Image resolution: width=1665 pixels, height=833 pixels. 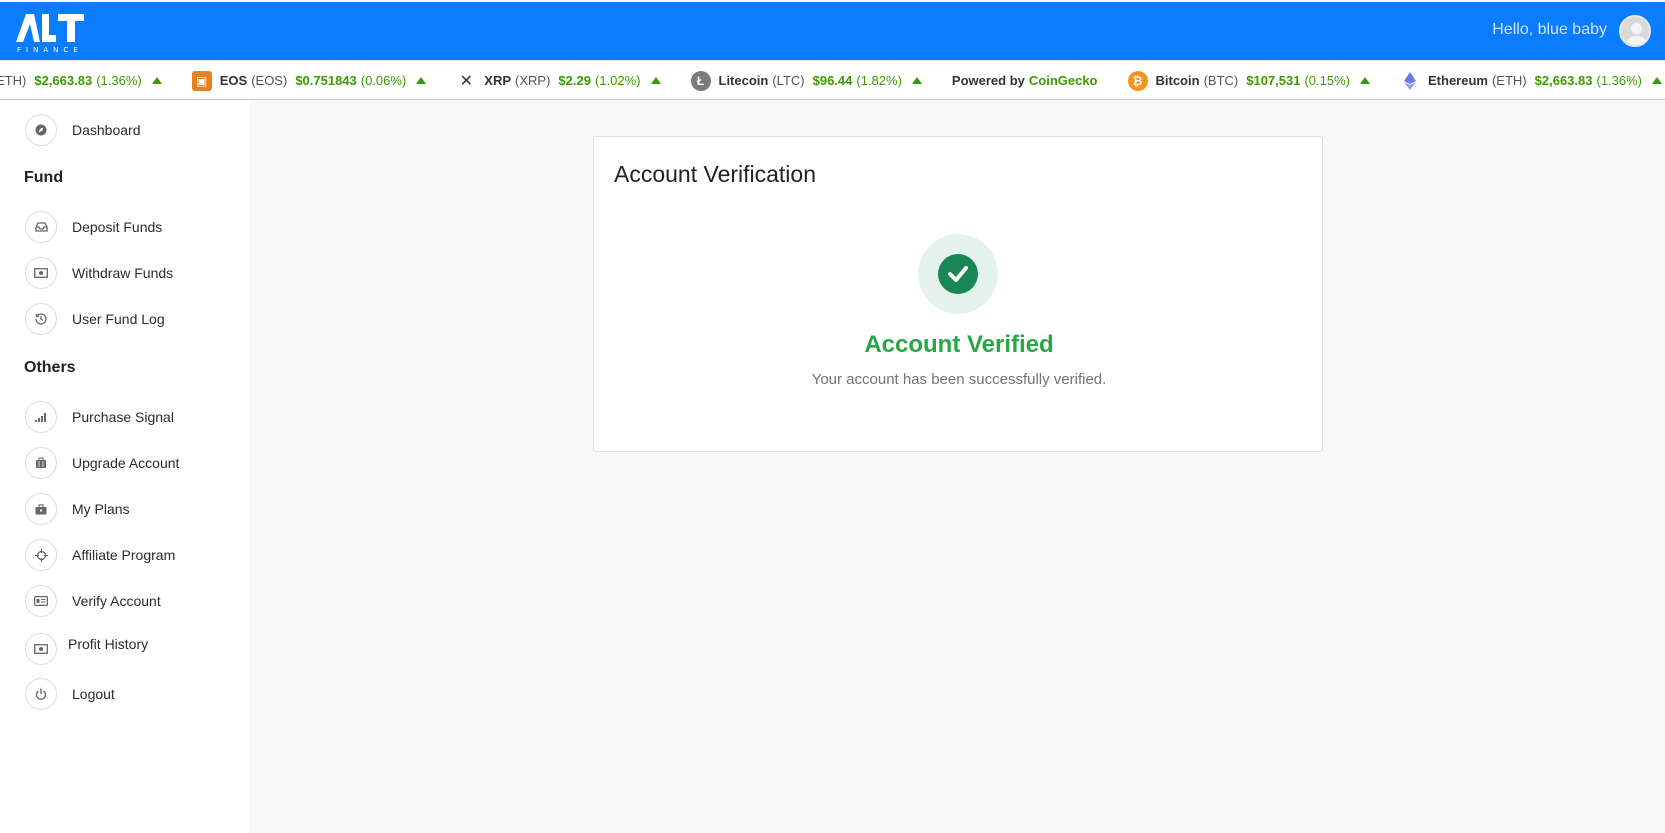 What do you see at coordinates (1025, 80) in the screenshot?
I see `powered-by-coingecko: Powered by CoinGecko` at bounding box center [1025, 80].